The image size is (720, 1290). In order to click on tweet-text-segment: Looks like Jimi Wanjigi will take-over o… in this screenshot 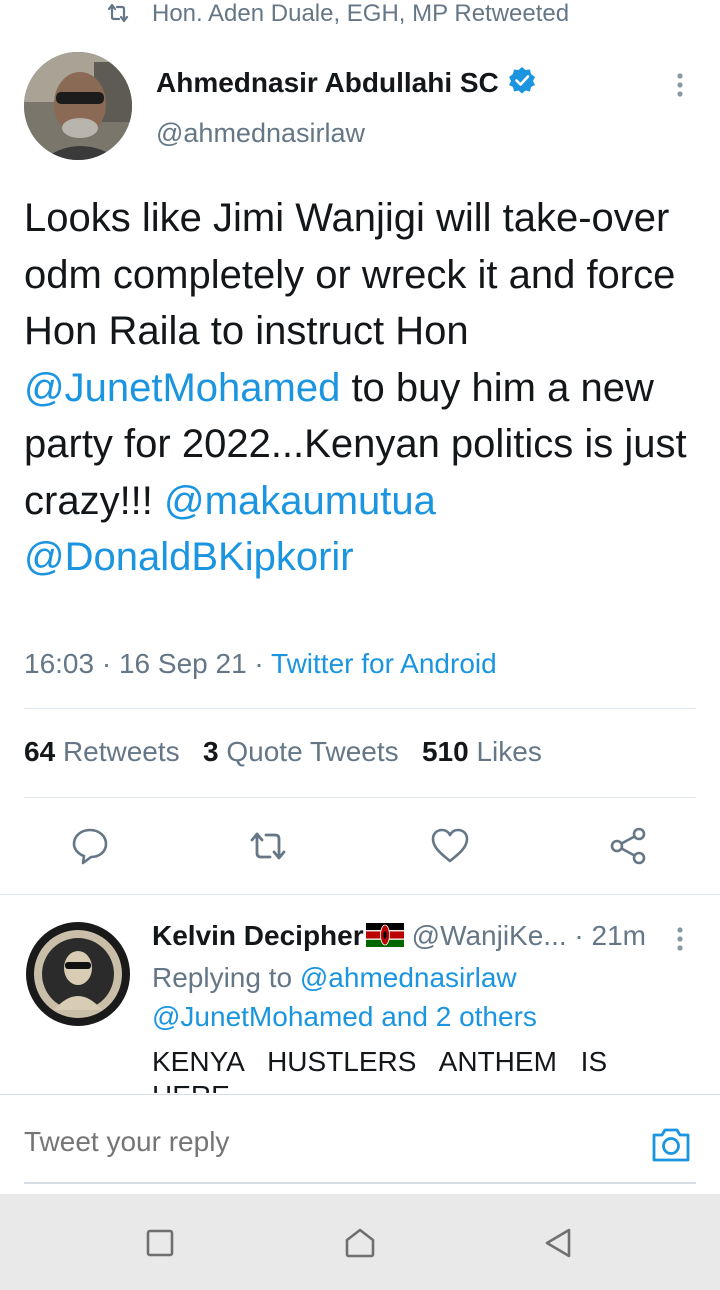, I will do `click(350, 274)`.